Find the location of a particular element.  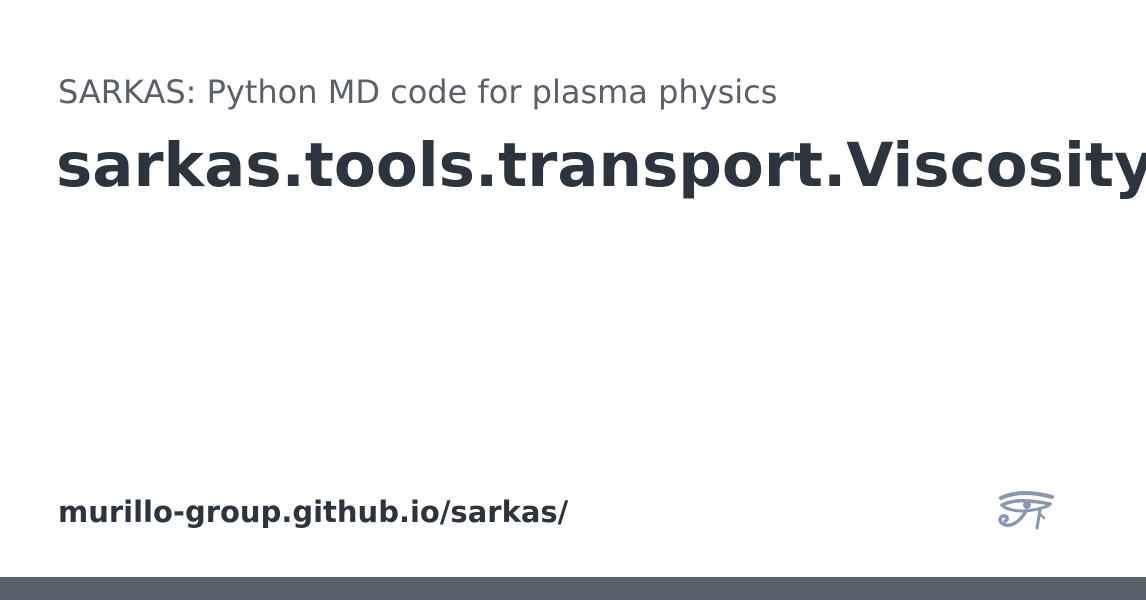

bottom-bar is located at coordinates (573, 588).